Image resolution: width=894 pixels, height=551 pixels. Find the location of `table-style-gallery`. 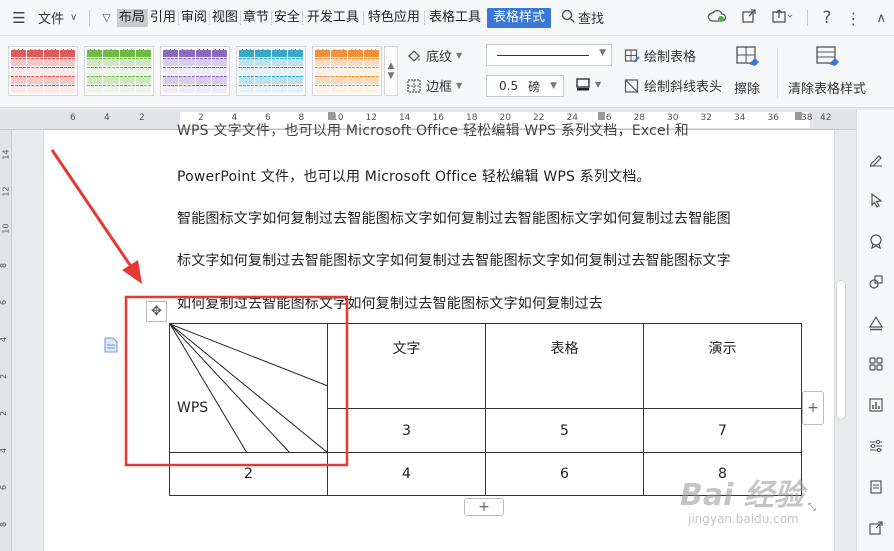

table-style-gallery is located at coordinates (195, 71).